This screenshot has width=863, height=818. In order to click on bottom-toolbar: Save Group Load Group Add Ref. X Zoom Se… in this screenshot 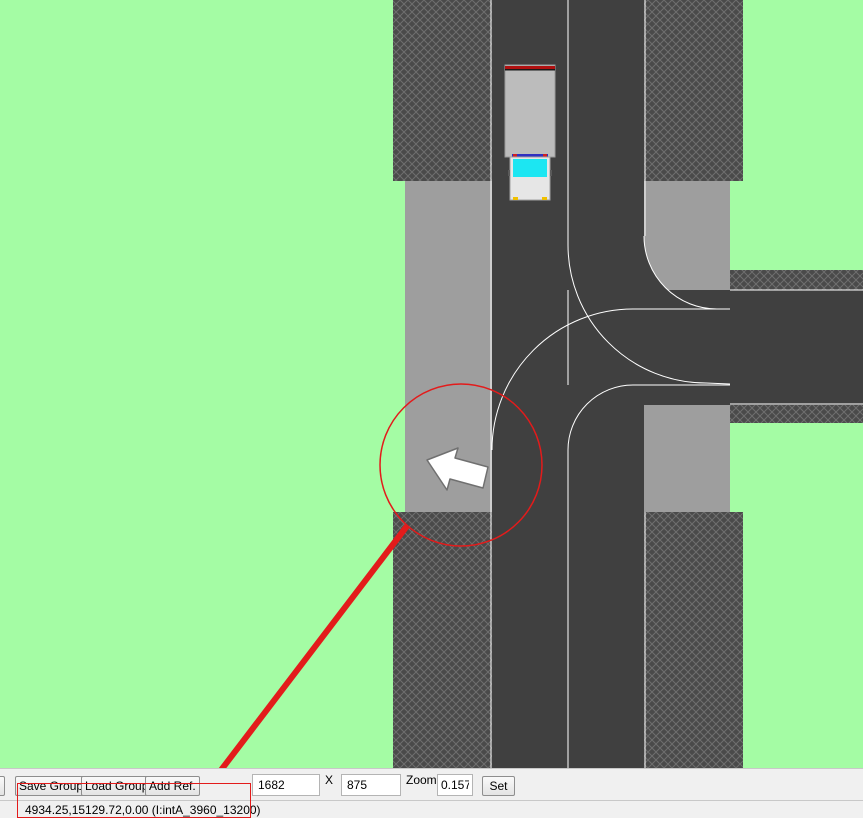, I will do `click(431, 784)`.